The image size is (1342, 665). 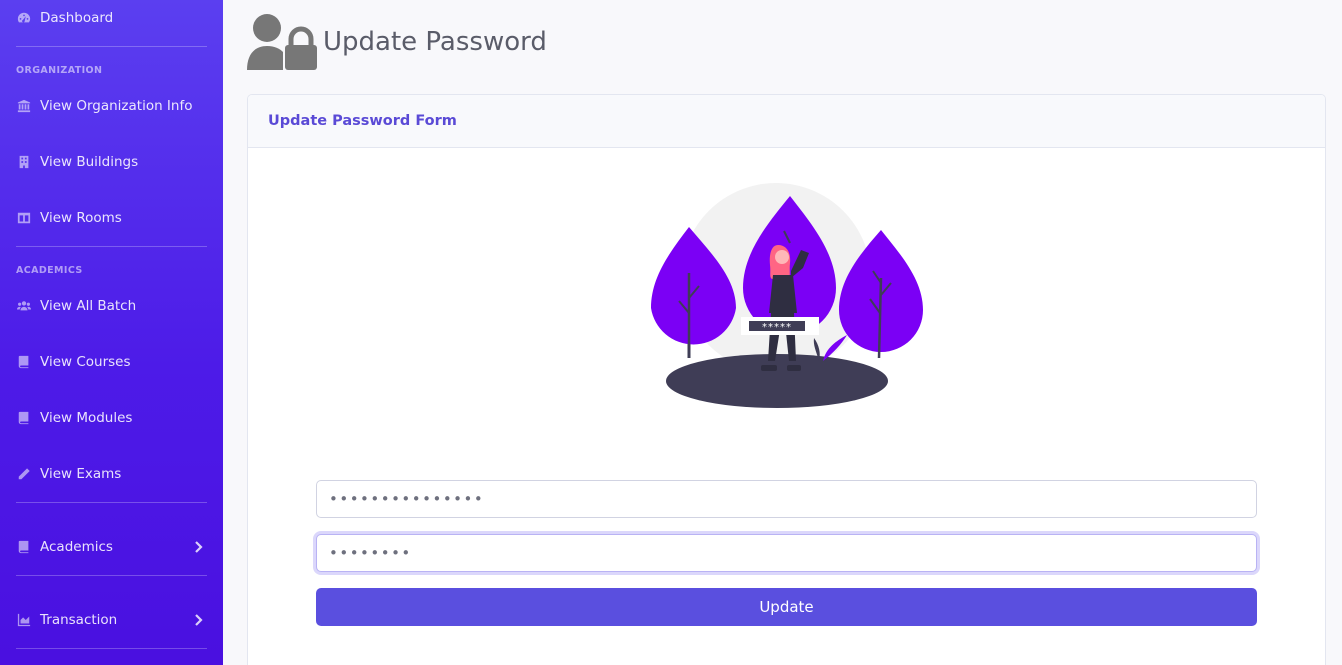 I want to click on sidebar-item-view-all-batch: View All Batch, so click(x=111, y=306).